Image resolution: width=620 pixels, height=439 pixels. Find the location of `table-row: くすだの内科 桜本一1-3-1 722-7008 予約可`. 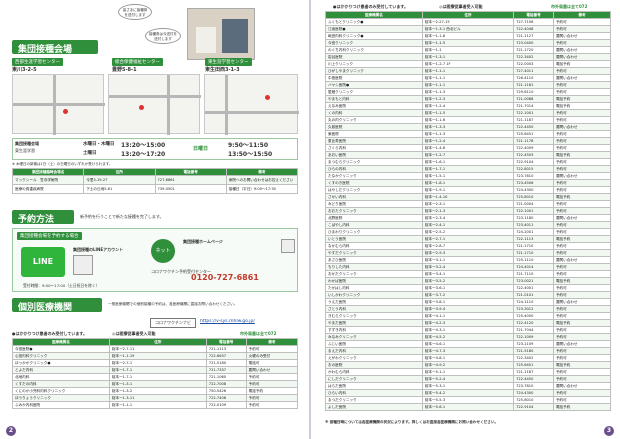

table-row: くすだの内科 桜本一1-3-1 722-7008 予約可 is located at coordinates (155, 384).